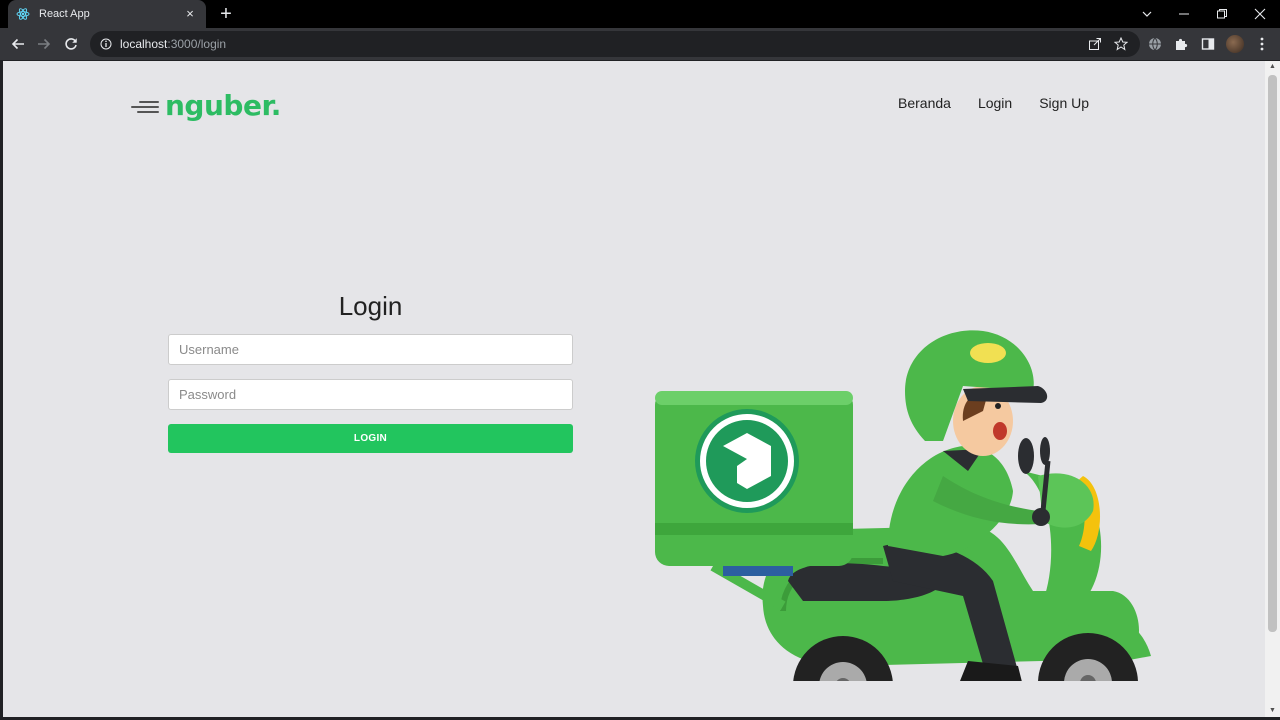  Describe the element at coordinates (924, 103) in the screenshot. I see `nav-link-beranda: Beranda` at that location.